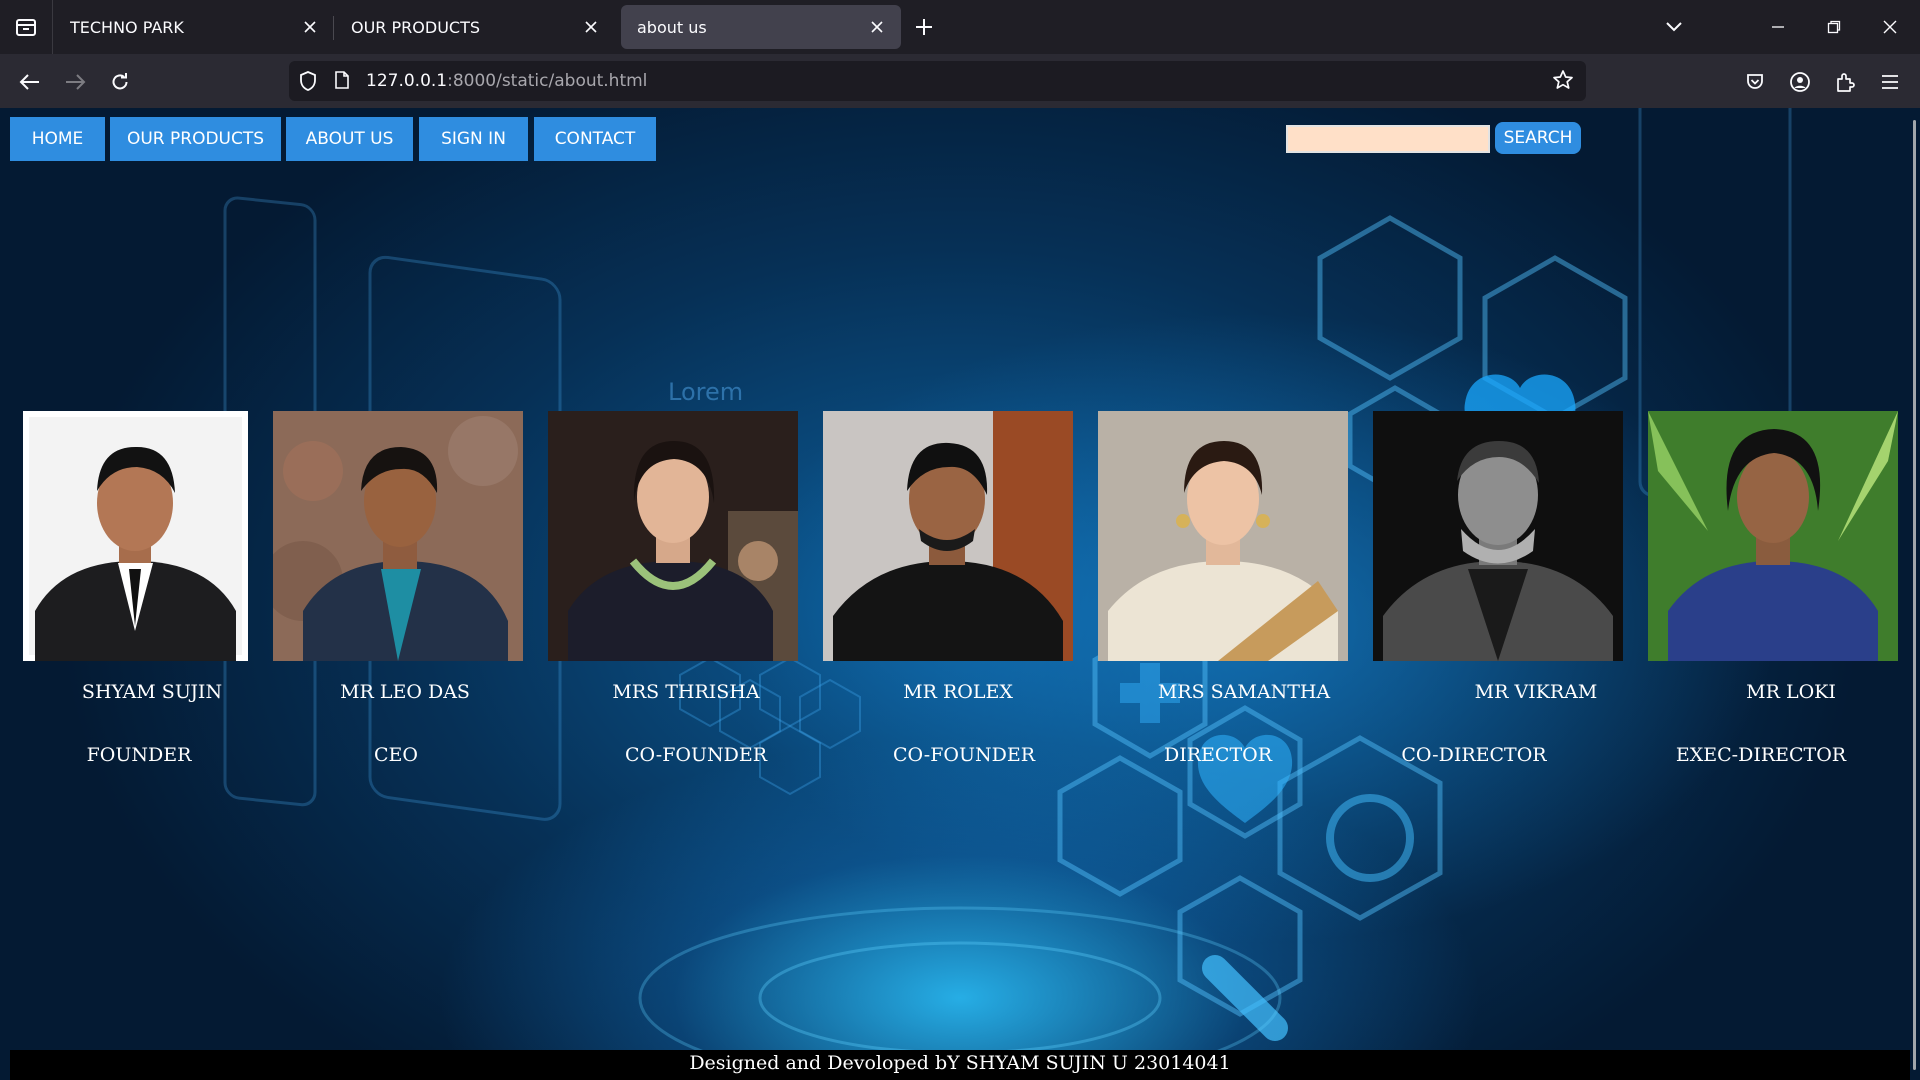 The height and width of the screenshot is (1080, 1920). I want to click on menu-about-us-button: ABOUT US, so click(349, 139).